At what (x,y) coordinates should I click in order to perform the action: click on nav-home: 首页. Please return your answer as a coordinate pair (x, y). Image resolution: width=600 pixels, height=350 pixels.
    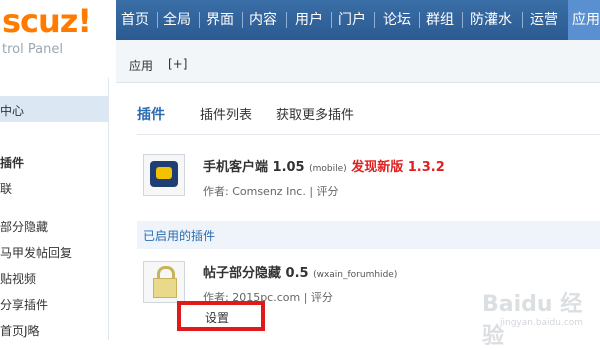
    Looking at the image, I should click on (135, 20).